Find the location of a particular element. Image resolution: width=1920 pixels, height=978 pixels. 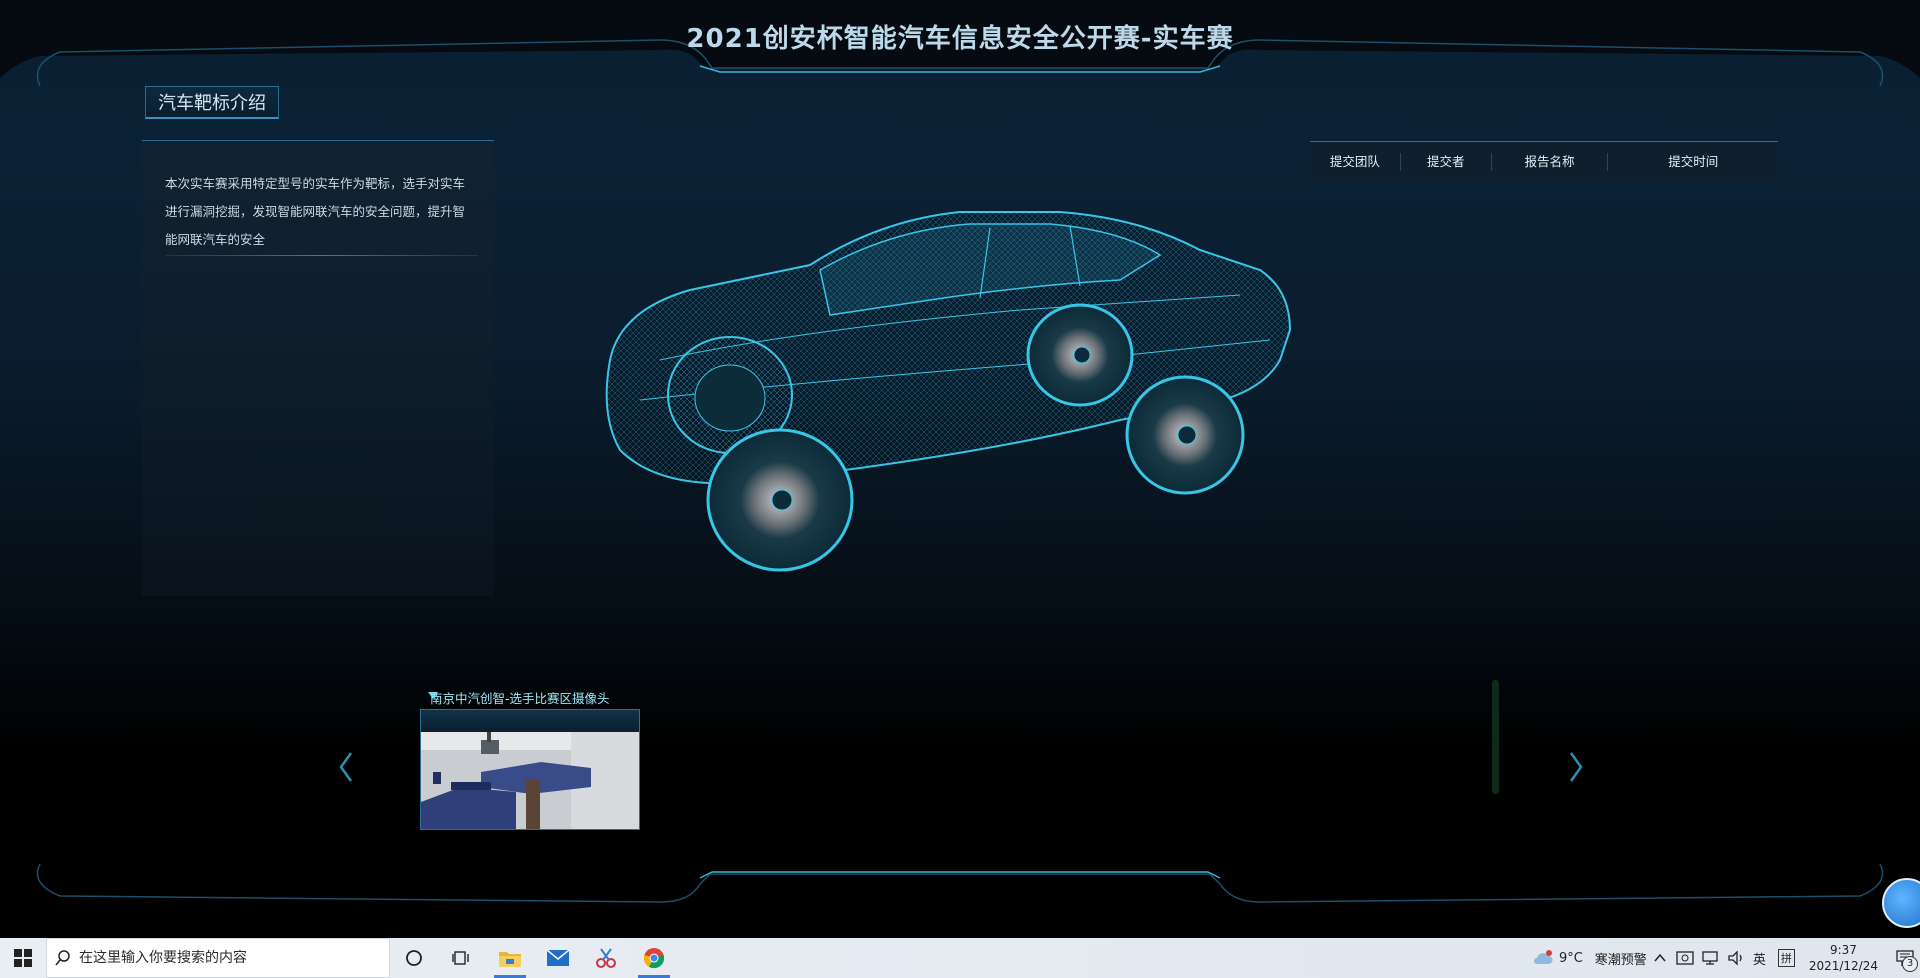

task-view-button is located at coordinates (462, 958).